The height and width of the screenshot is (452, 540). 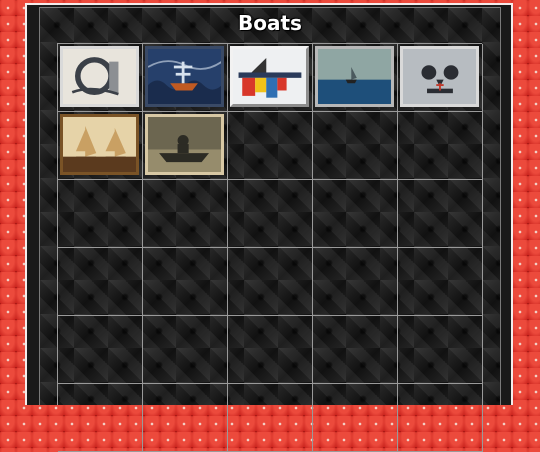 I want to click on dripping-color-boat-painting-thumbnail, so click(x=269, y=76).